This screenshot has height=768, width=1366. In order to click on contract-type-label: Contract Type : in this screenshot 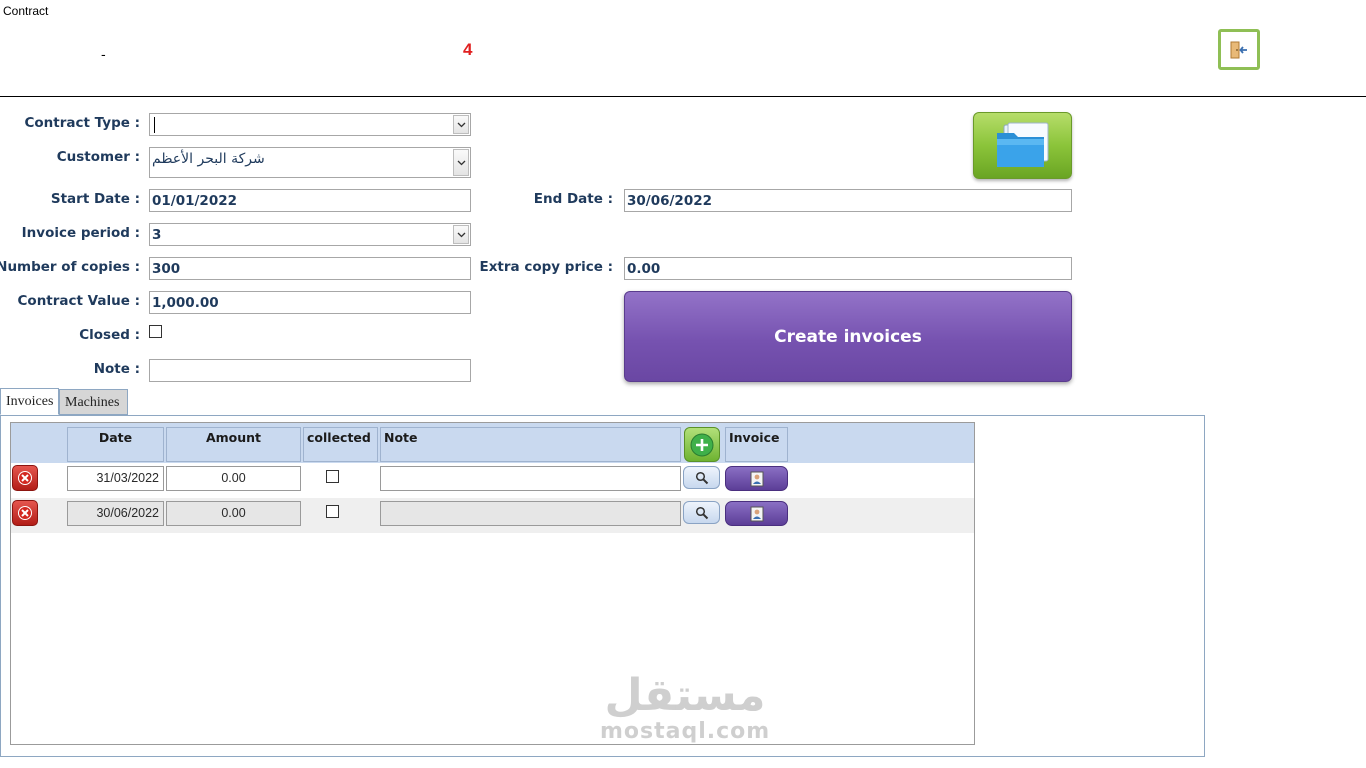, I will do `click(82, 123)`.